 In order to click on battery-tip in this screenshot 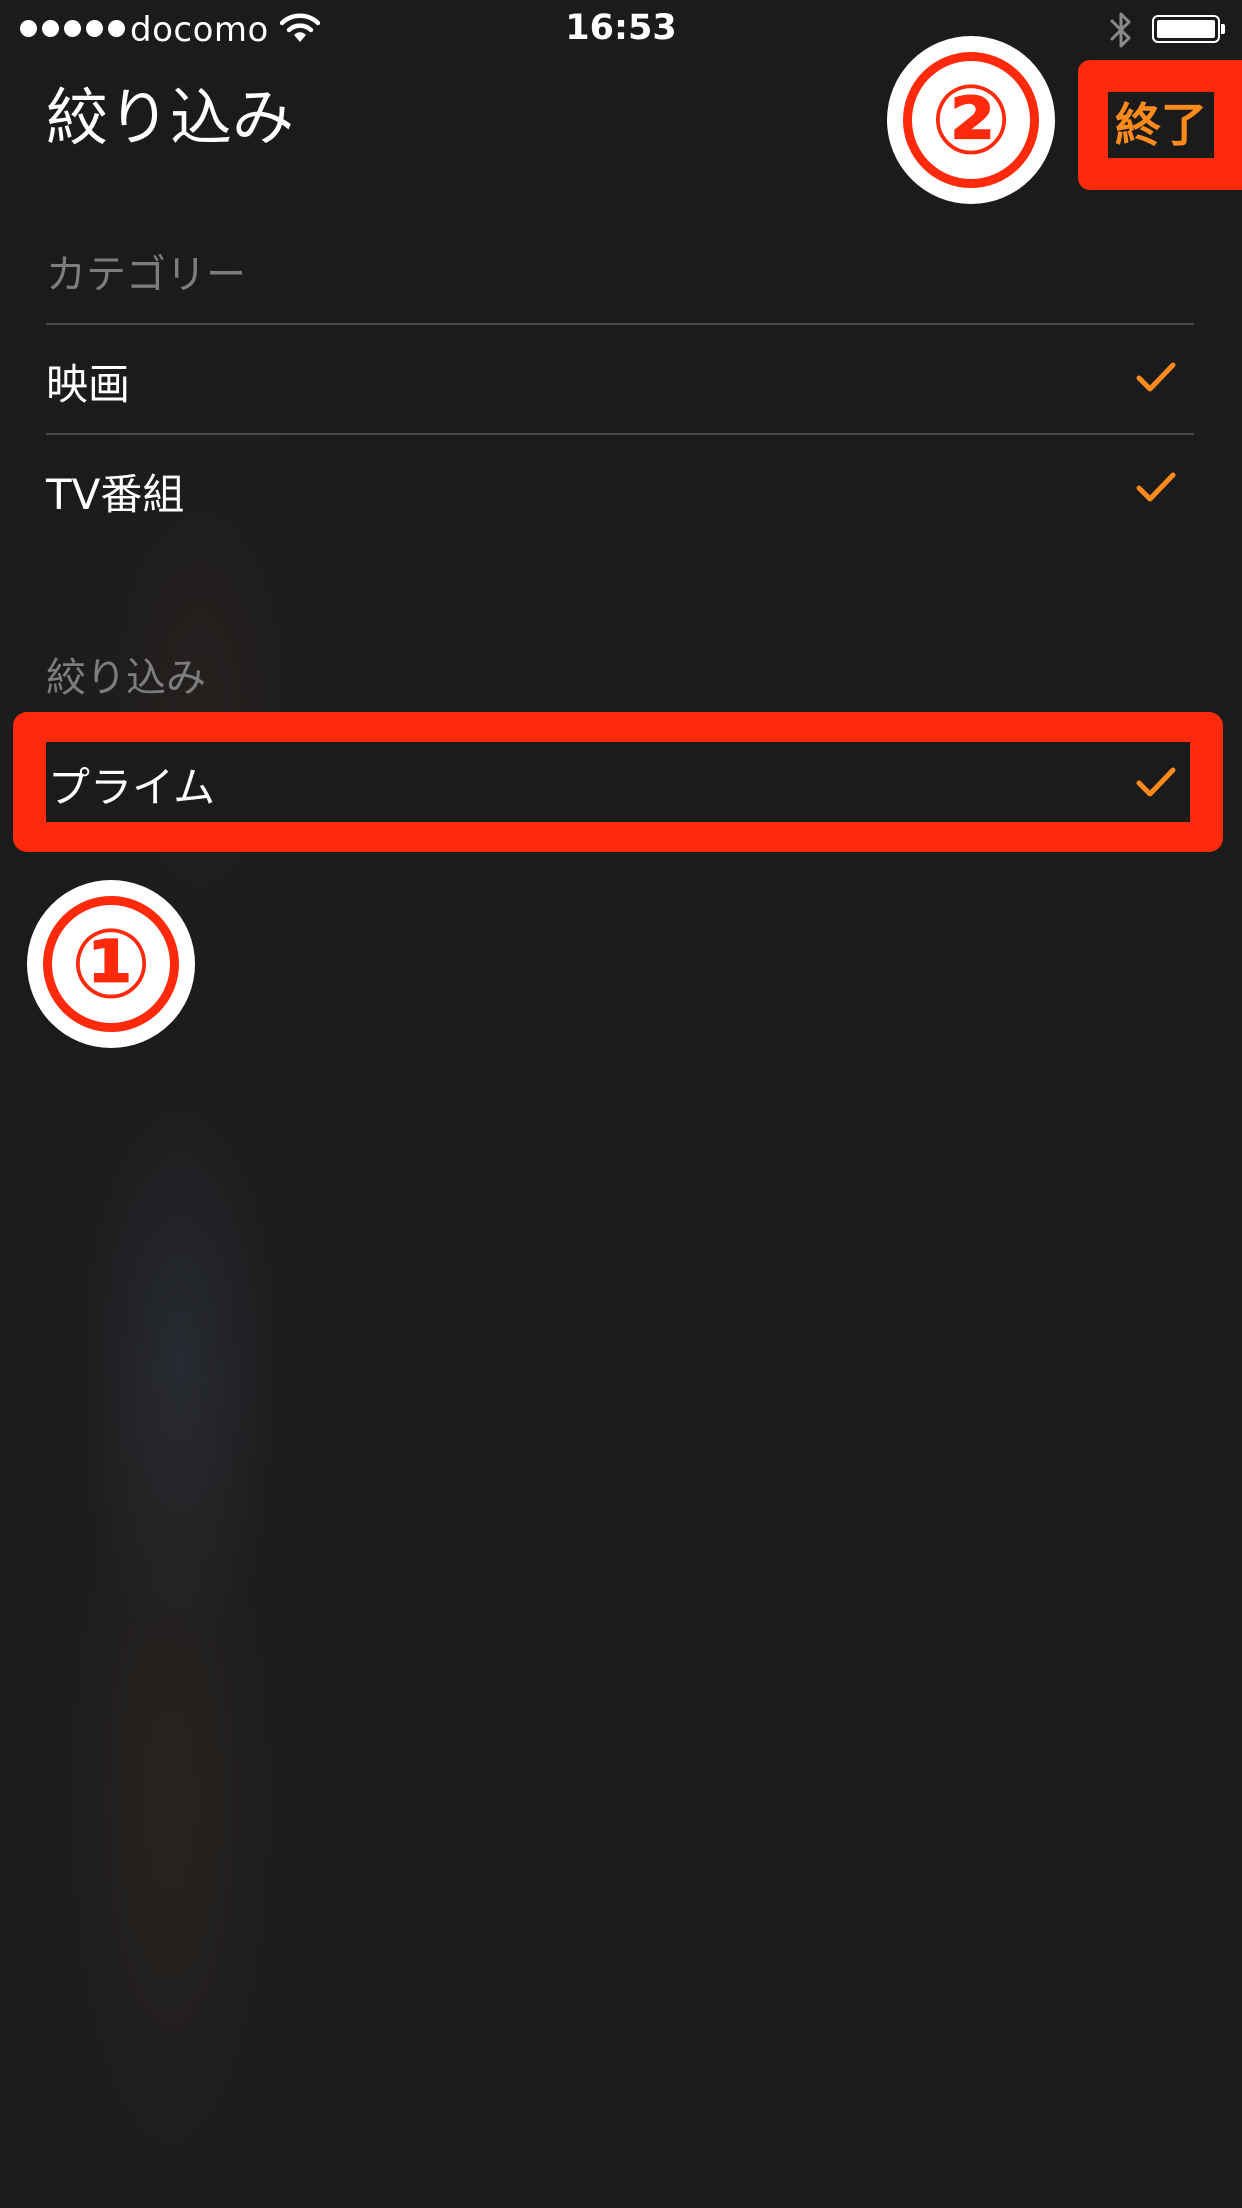, I will do `click(1223, 29)`.